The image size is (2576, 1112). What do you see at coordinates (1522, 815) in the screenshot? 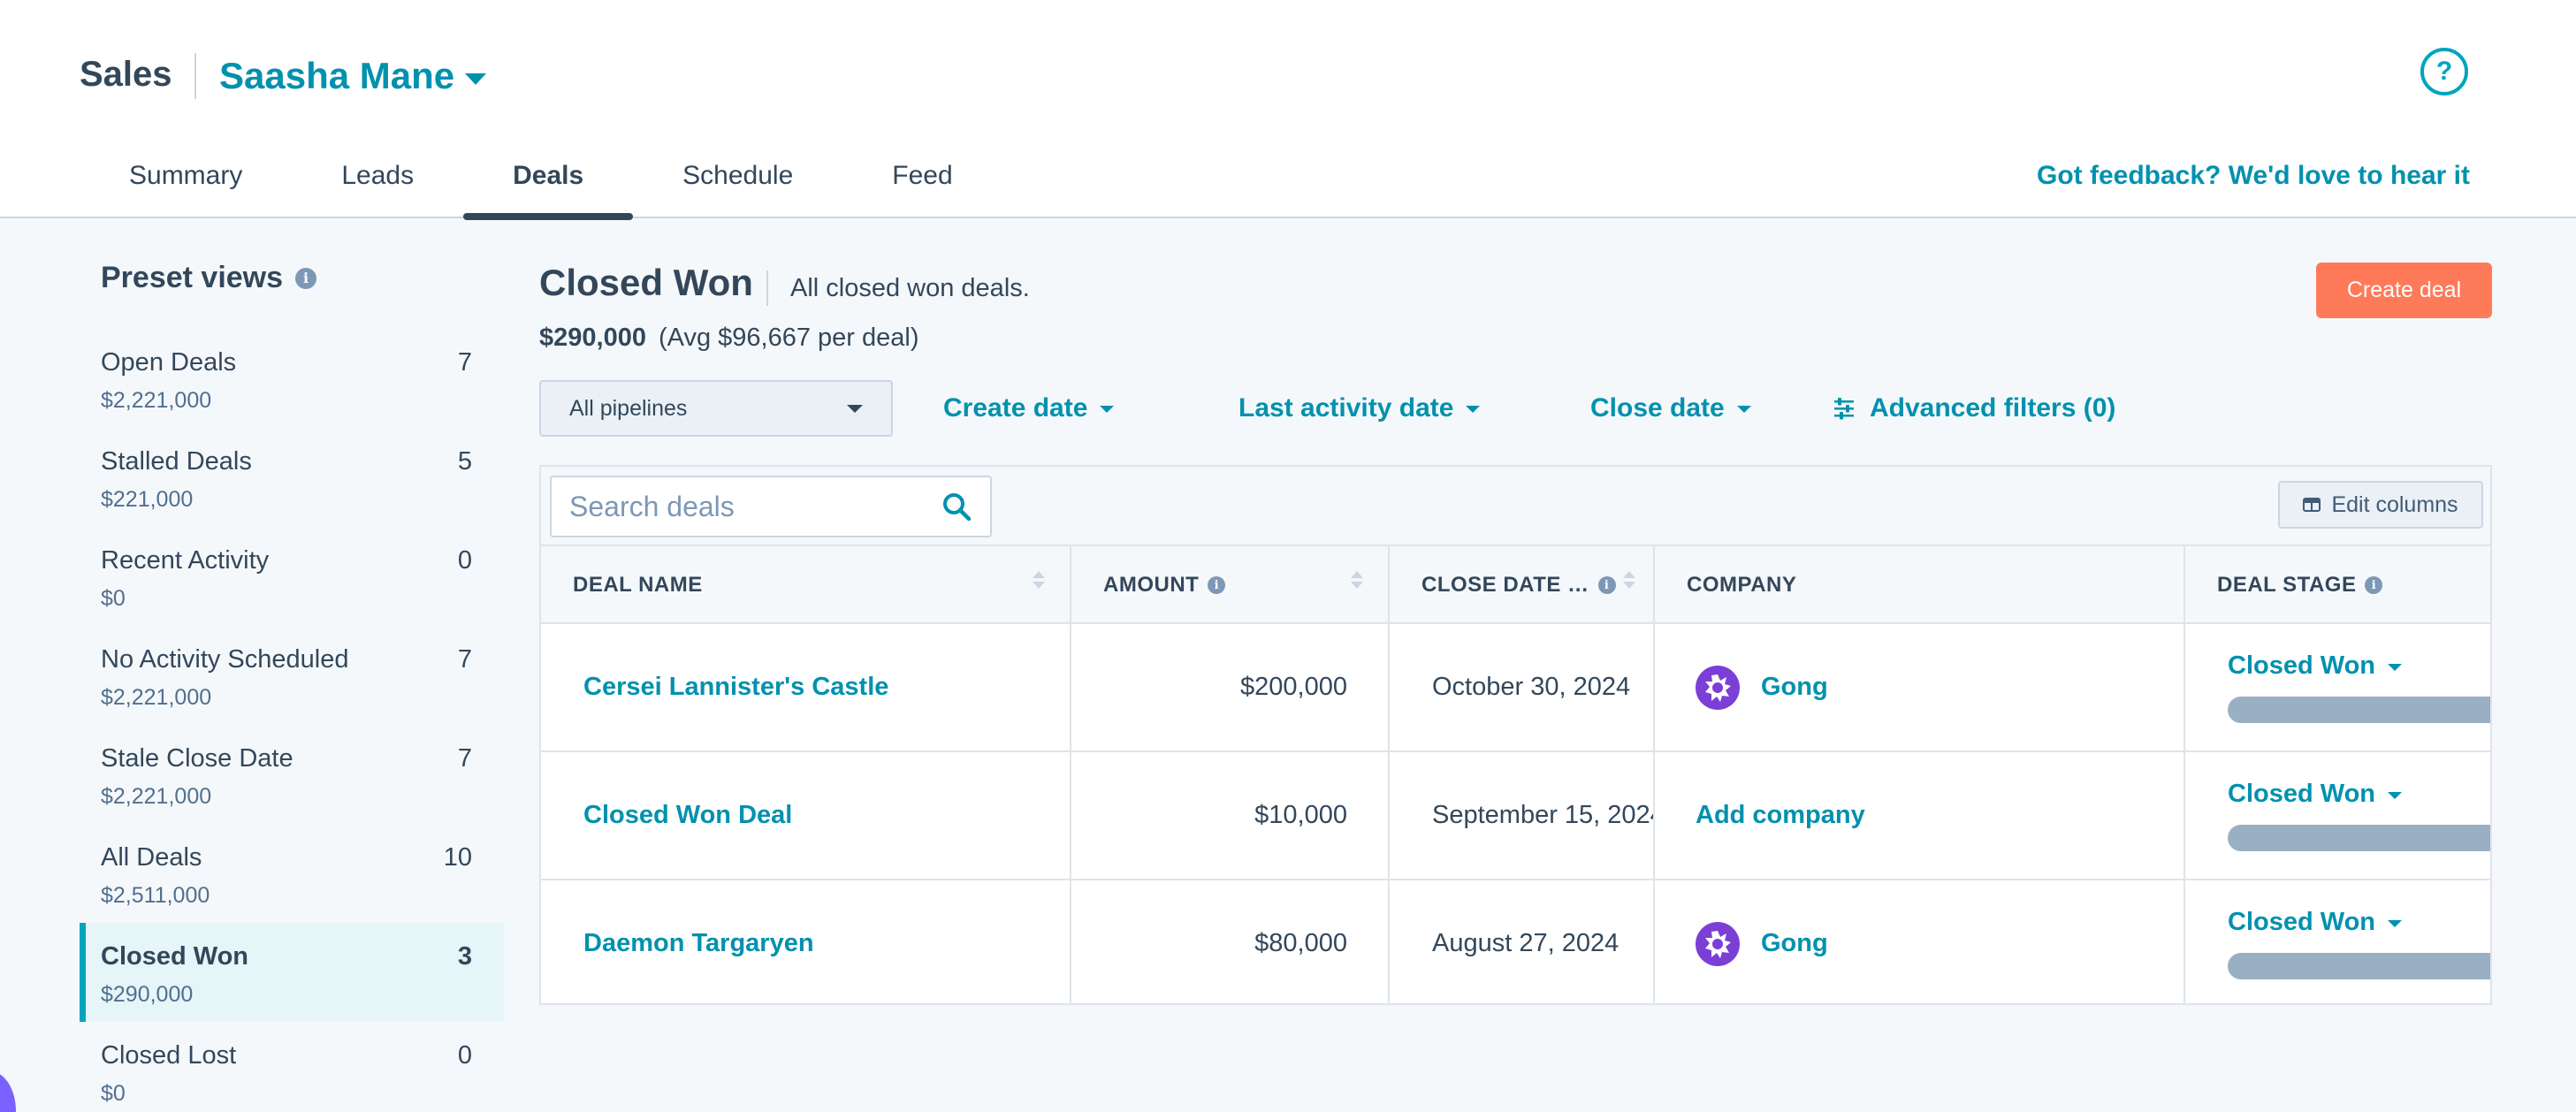
I see `deal-close-date: September 15, 2024` at bounding box center [1522, 815].